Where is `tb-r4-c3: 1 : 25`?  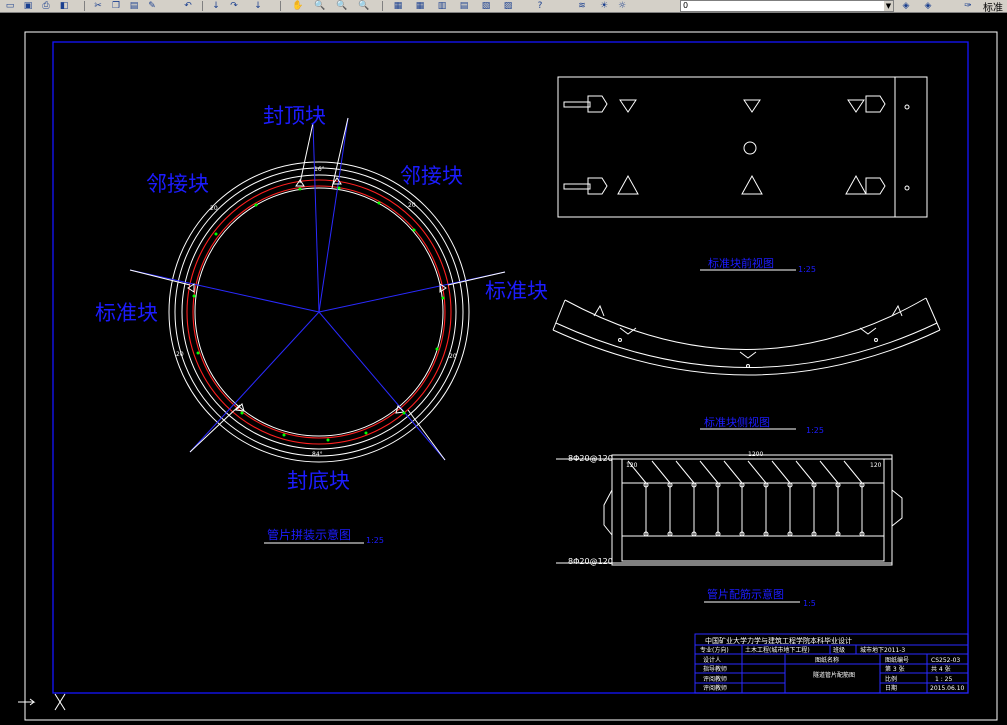
tb-r4-c3: 1 : 25 is located at coordinates (943, 679).